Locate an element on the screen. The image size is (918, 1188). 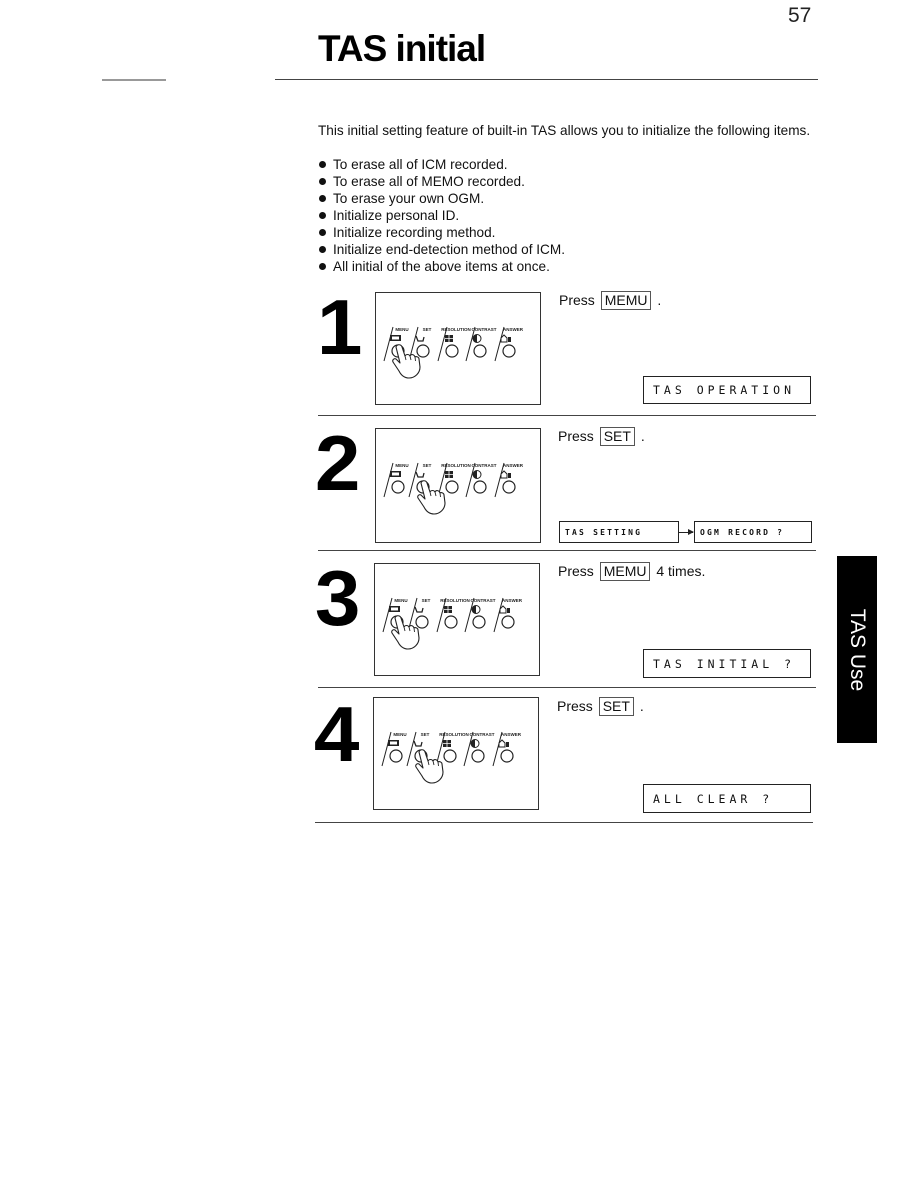
step-instruction: Press MEMU . is located at coordinates (610, 300).